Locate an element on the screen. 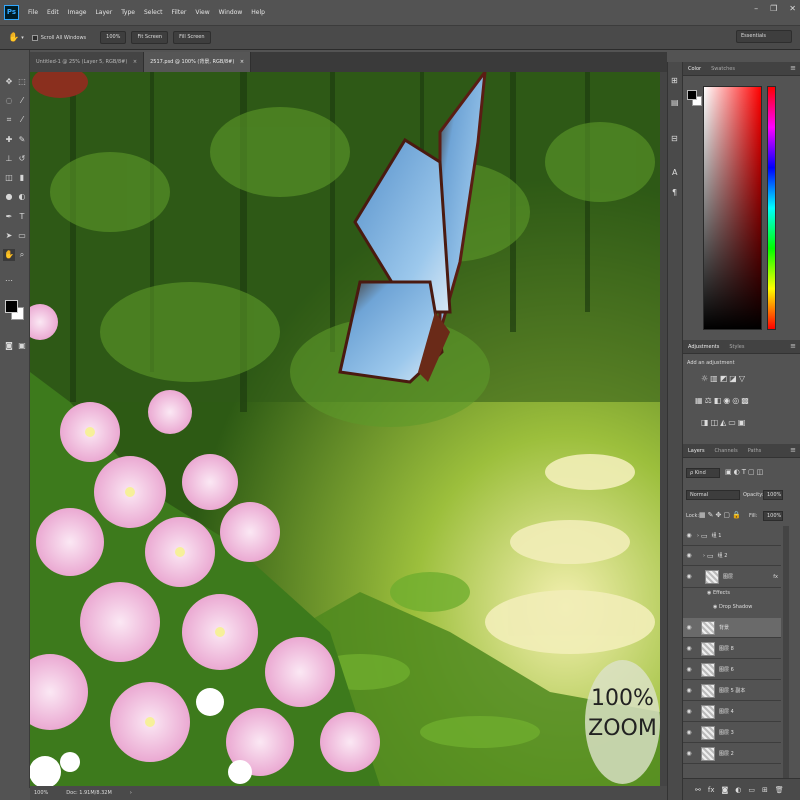  workspace-switcher: Essentials is located at coordinates (764, 36).